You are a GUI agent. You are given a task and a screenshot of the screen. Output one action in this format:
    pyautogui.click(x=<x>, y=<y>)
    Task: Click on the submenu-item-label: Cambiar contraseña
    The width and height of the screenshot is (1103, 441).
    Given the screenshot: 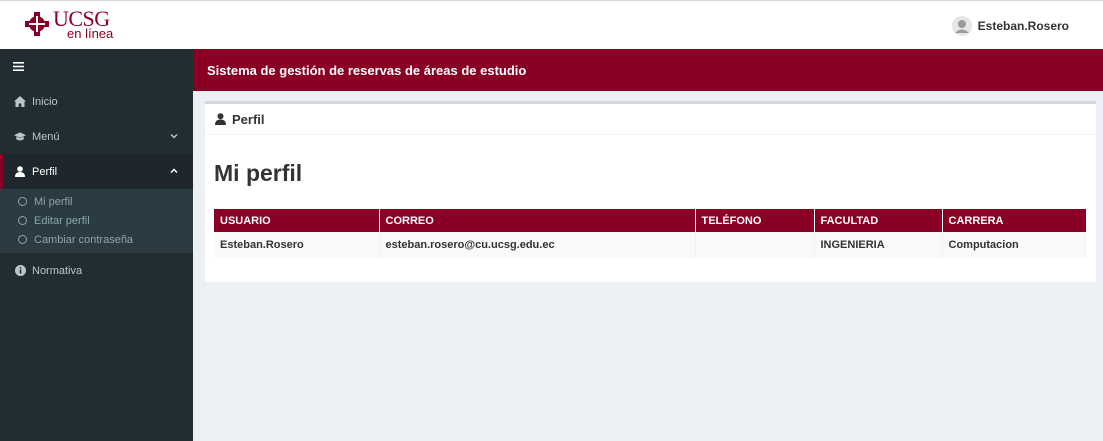 What is the action you would take?
    pyautogui.click(x=84, y=239)
    